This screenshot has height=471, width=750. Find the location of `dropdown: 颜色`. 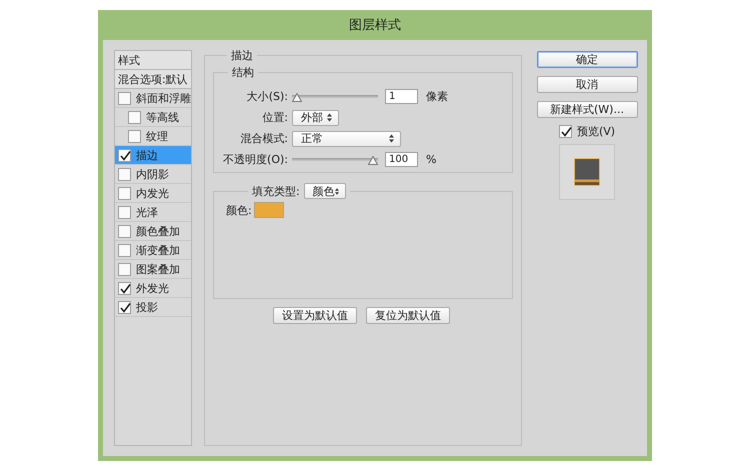

dropdown: 颜色 is located at coordinates (325, 191).